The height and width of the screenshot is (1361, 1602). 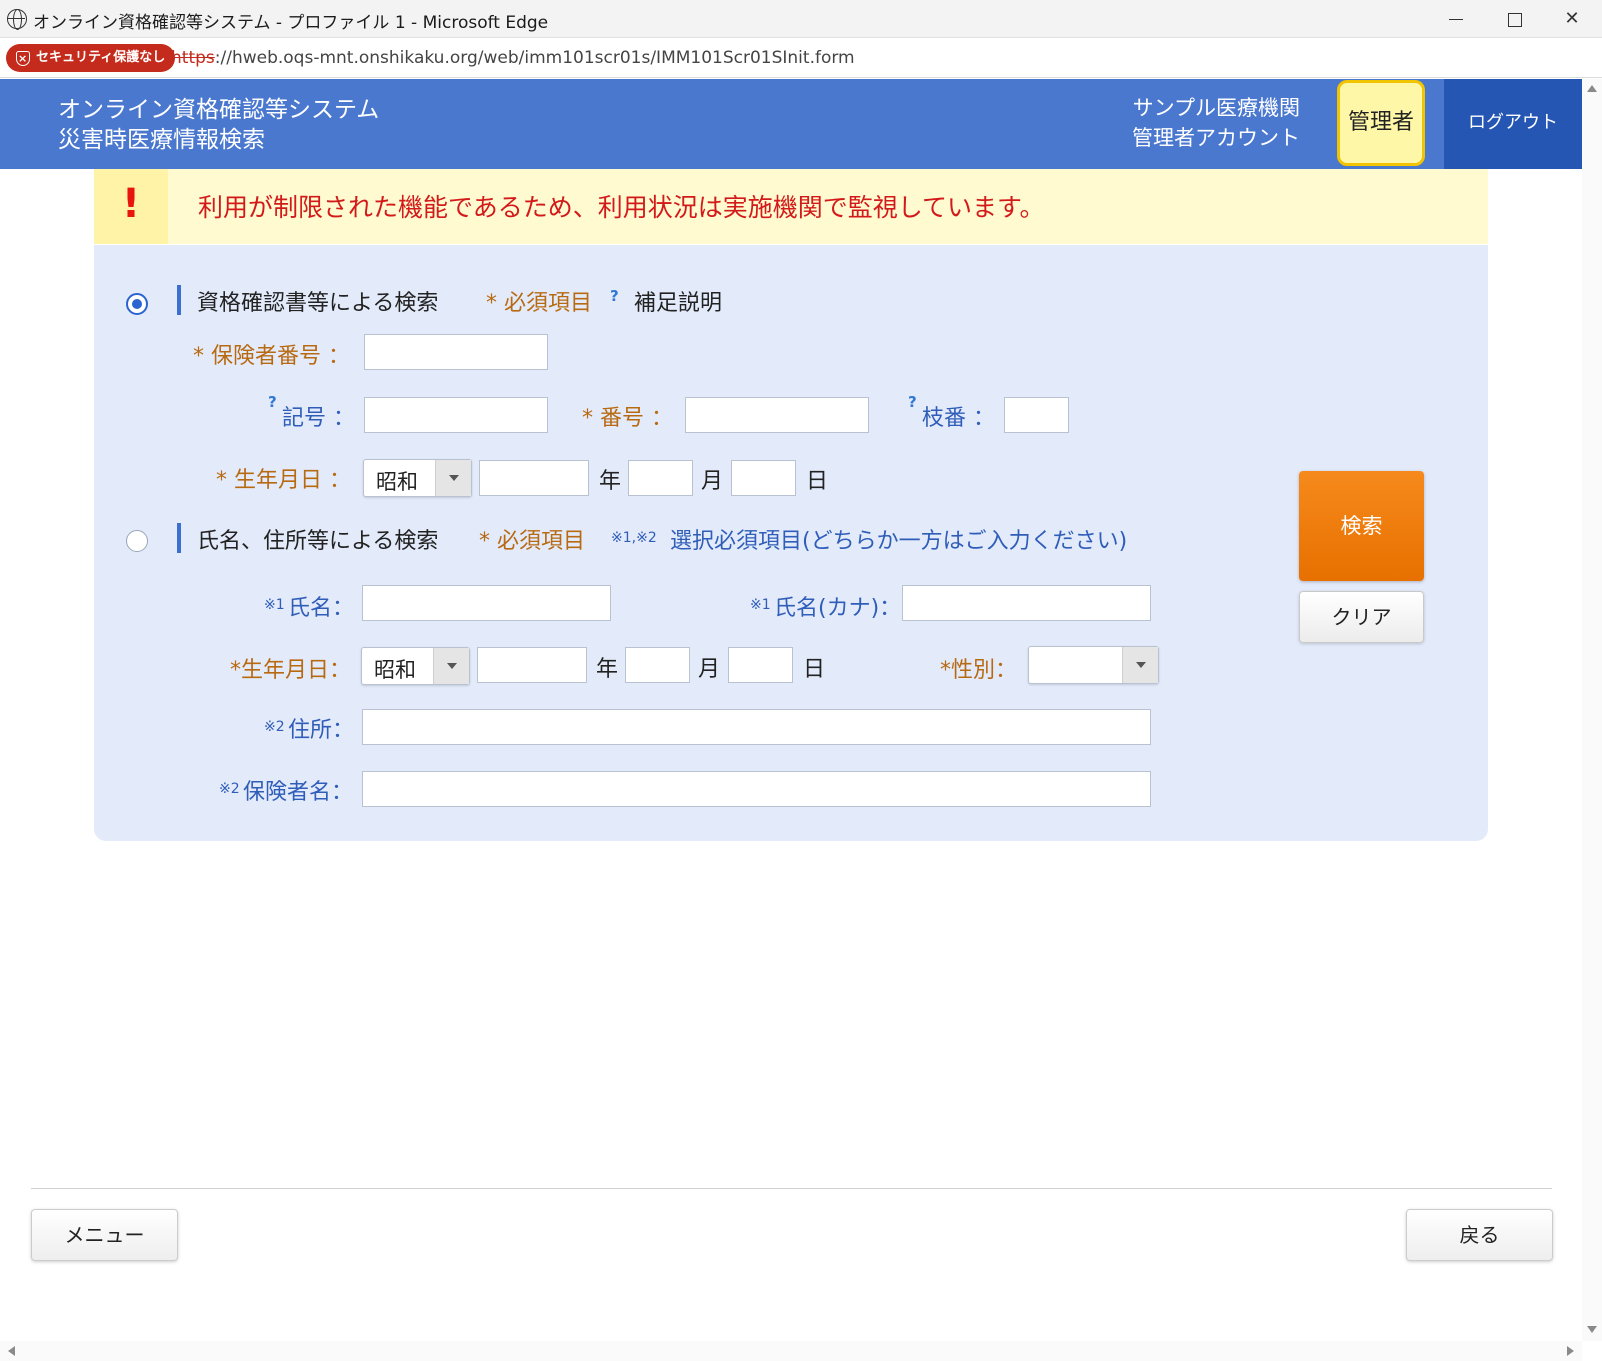 I want to click on number-label: * 番号 ：, so click(x=627, y=418).